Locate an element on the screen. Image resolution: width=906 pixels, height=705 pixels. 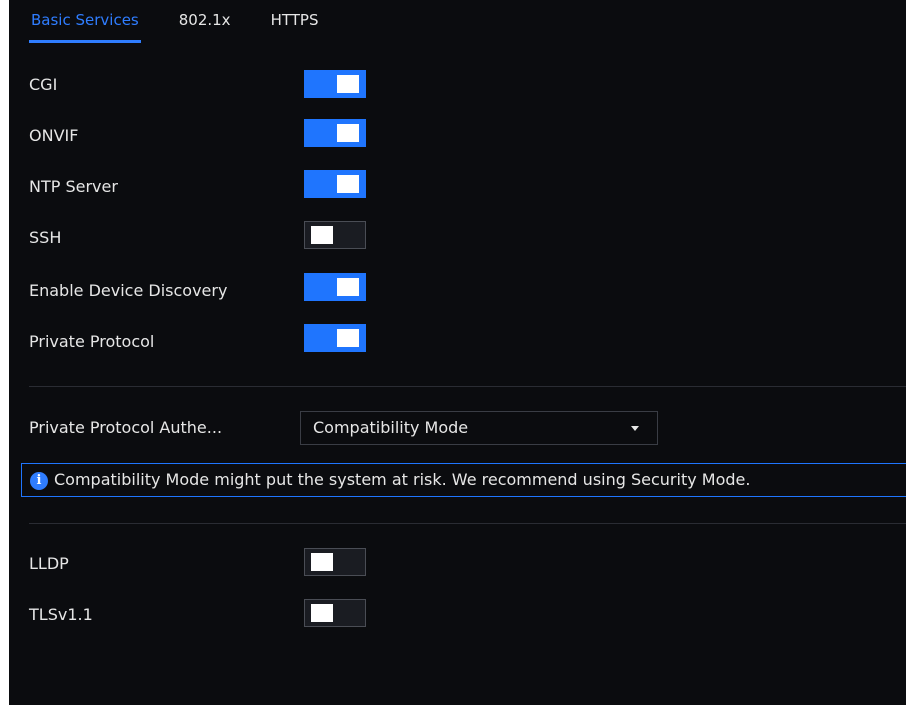
tlsv11-label: TLSv1.1 is located at coordinates (61, 614).